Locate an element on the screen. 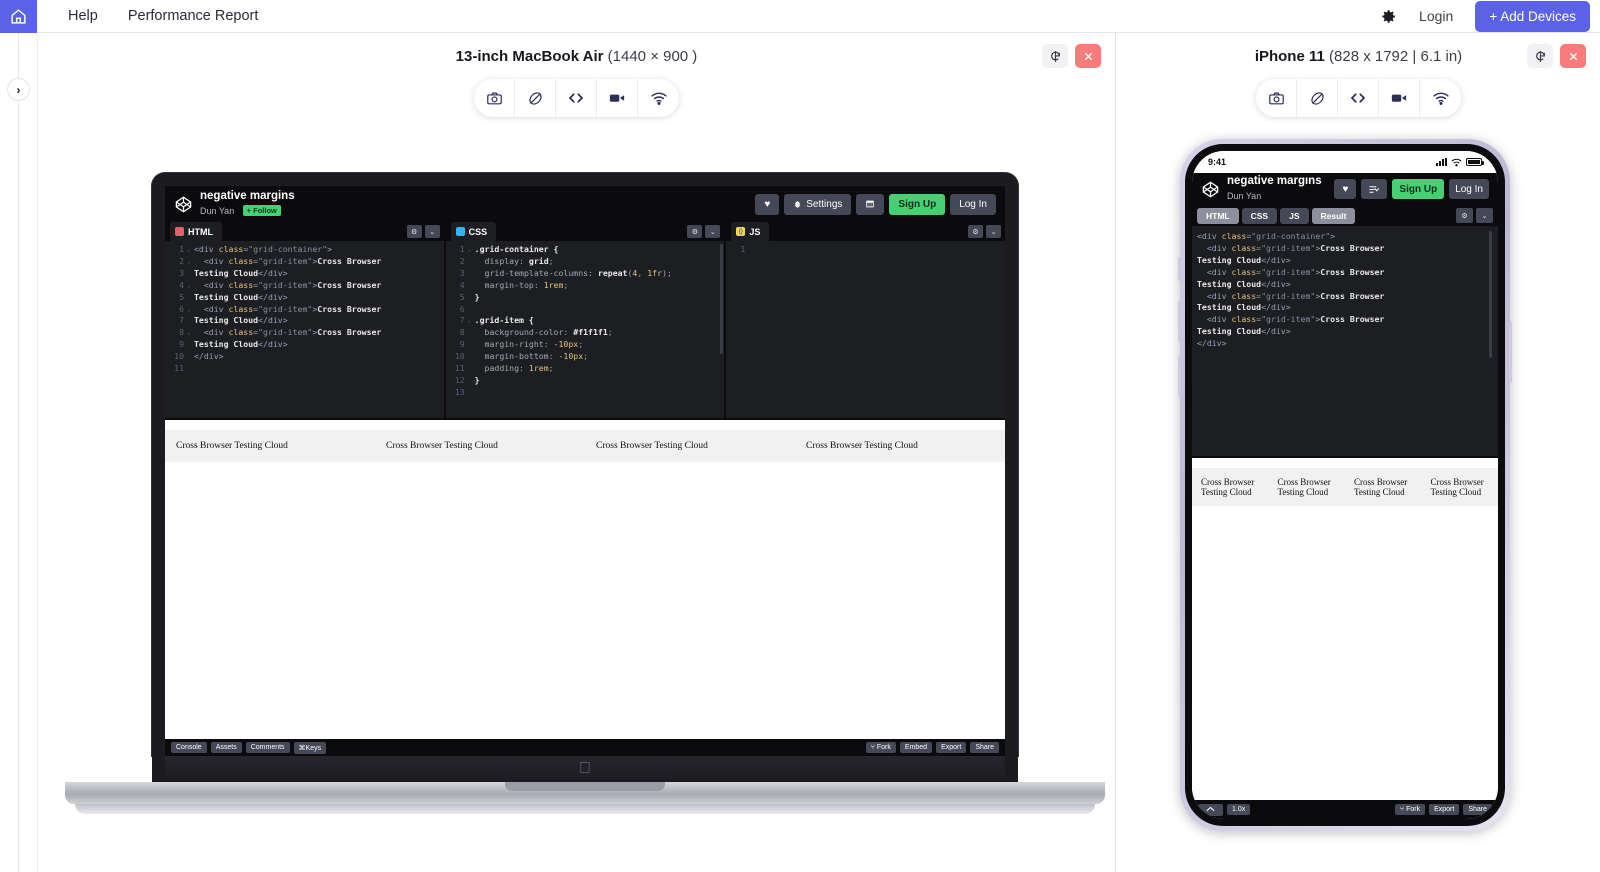  follow-button: + Follow is located at coordinates (261, 210).